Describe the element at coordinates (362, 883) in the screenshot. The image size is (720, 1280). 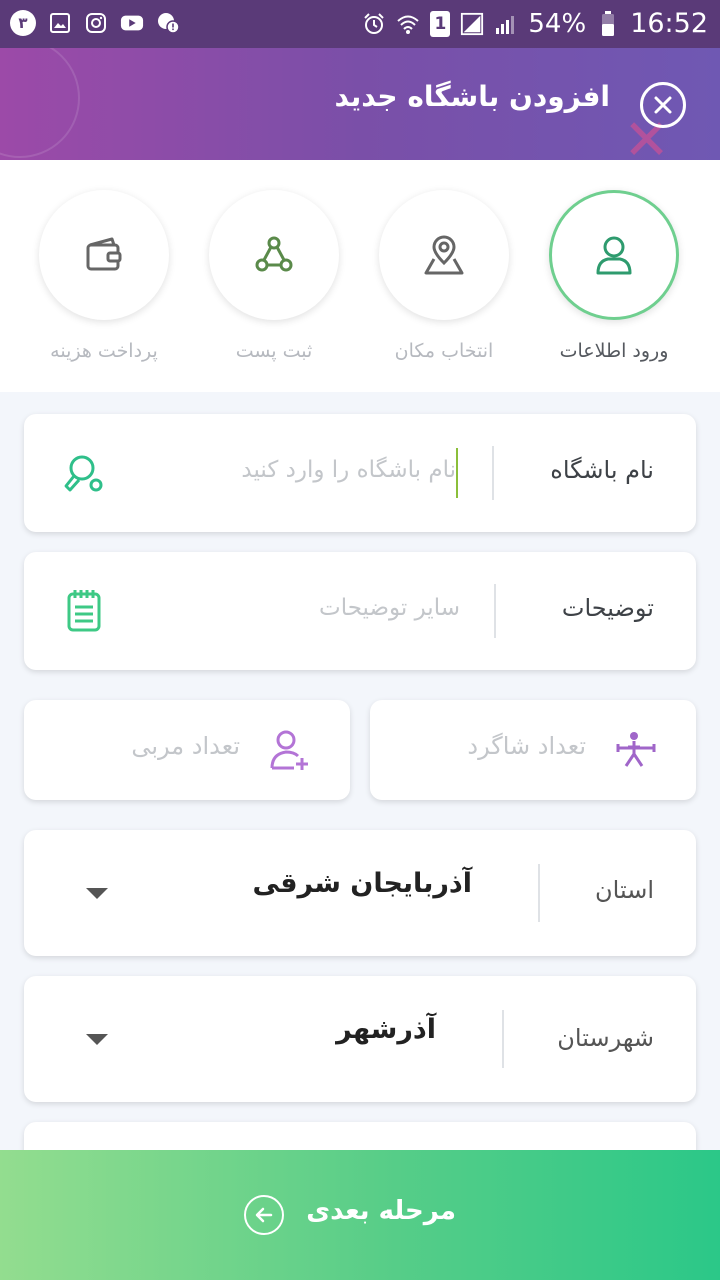
I see `province-value: آذربایجان شرقی` at that location.